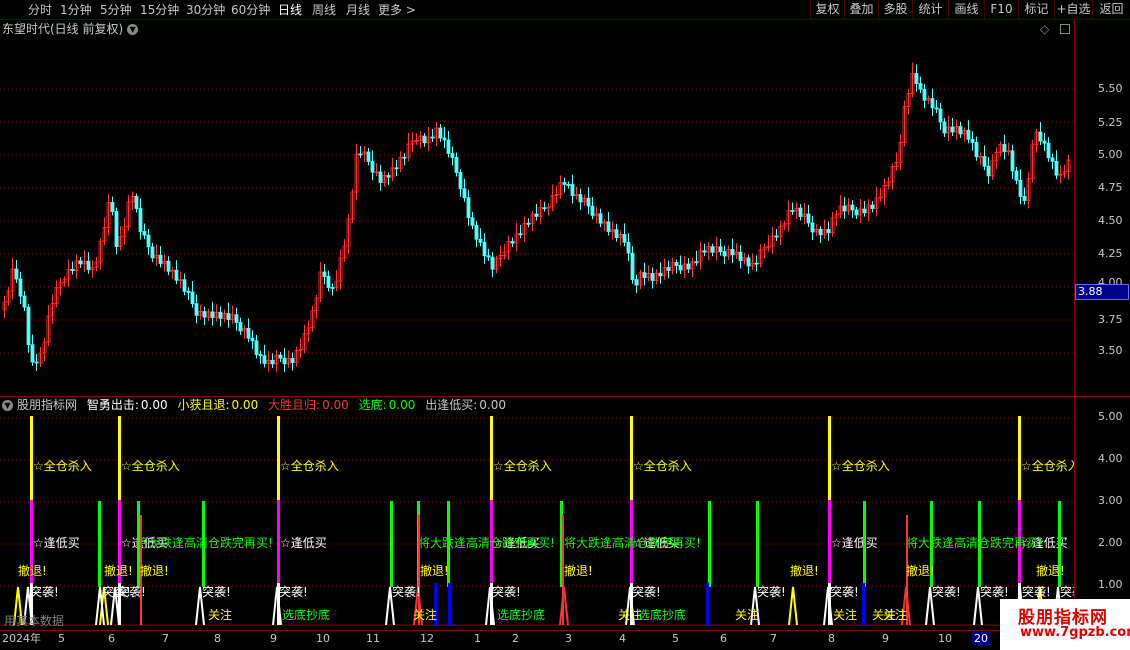 Image resolution: width=1130 pixels, height=650 pixels. I want to click on period-tab-weekly: 周线, so click(324, 10).